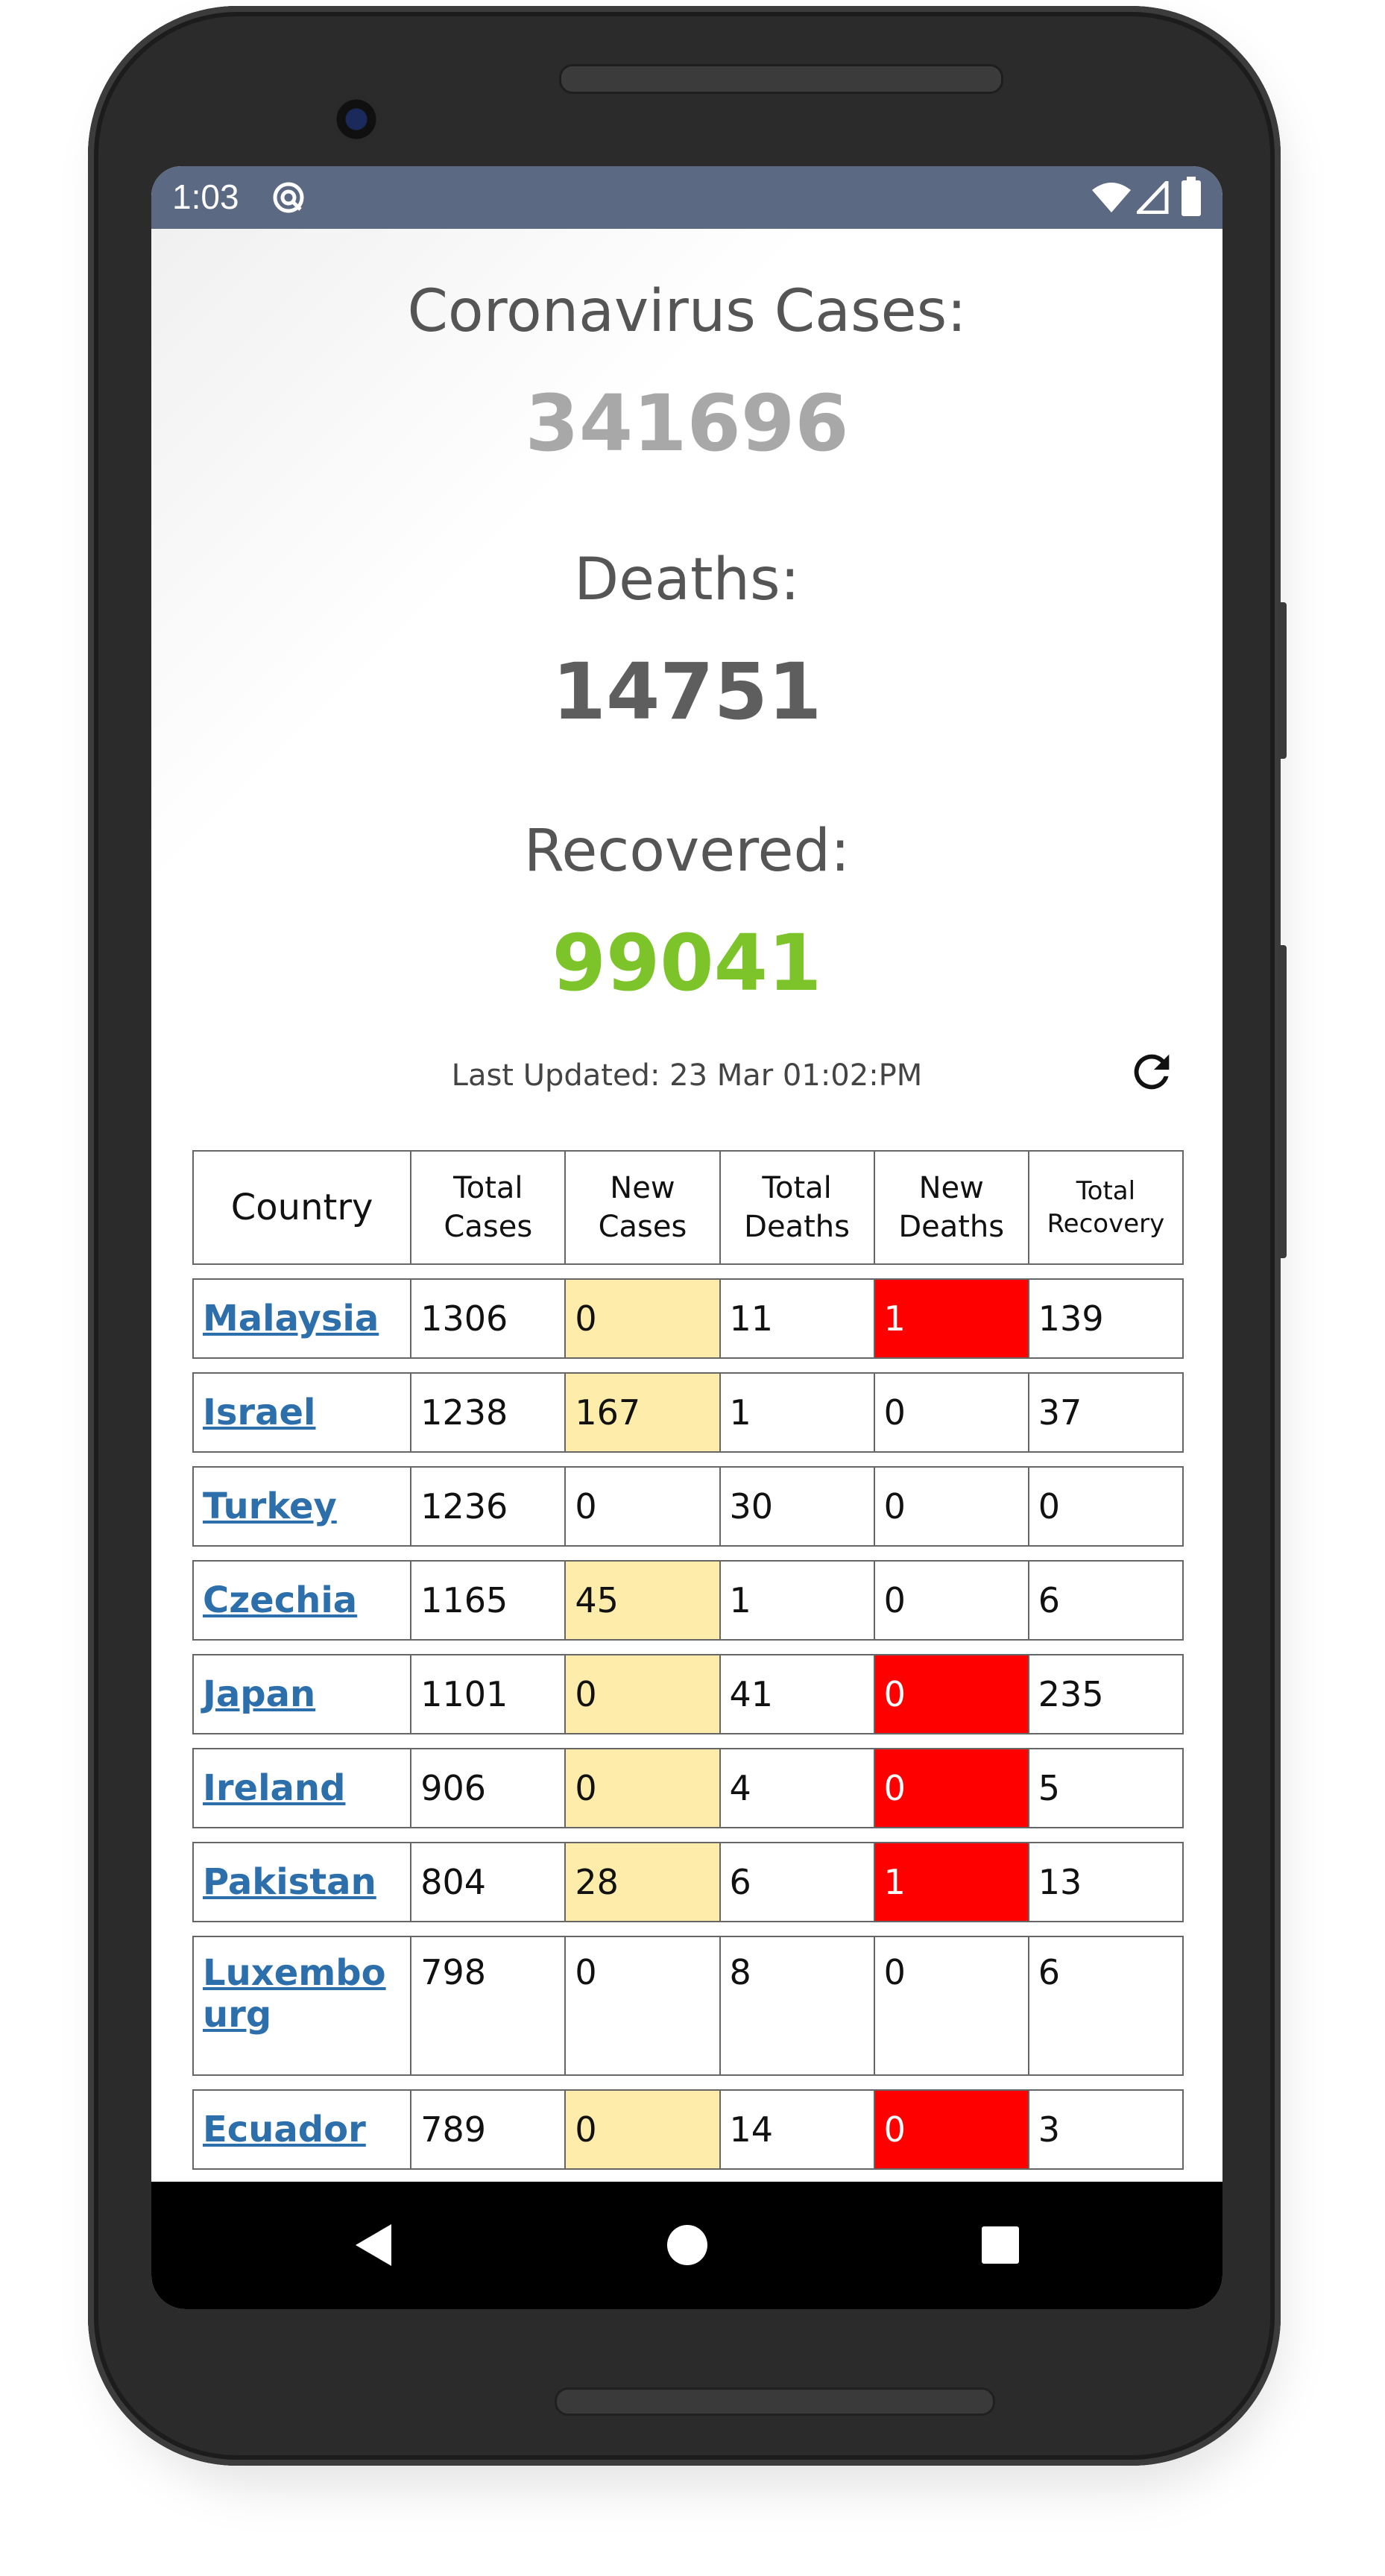 This screenshot has width=1385, height=2576. I want to click on home-icon, so click(687, 2245).